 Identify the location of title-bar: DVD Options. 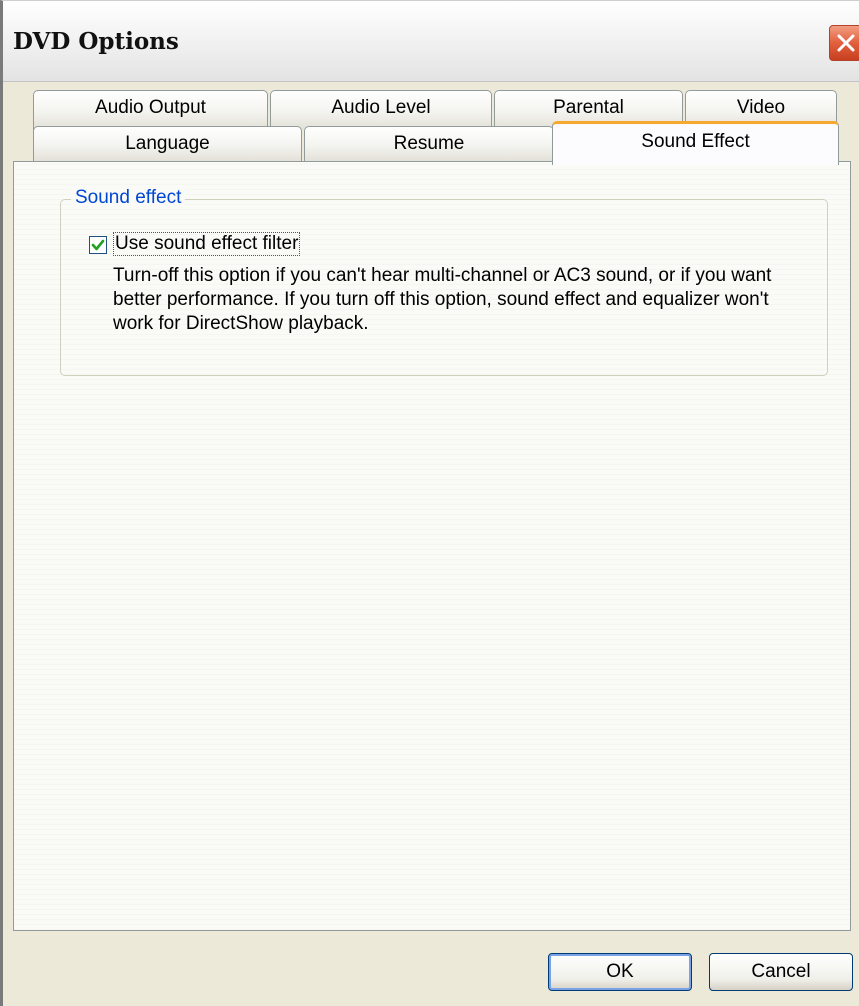
(431, 41).